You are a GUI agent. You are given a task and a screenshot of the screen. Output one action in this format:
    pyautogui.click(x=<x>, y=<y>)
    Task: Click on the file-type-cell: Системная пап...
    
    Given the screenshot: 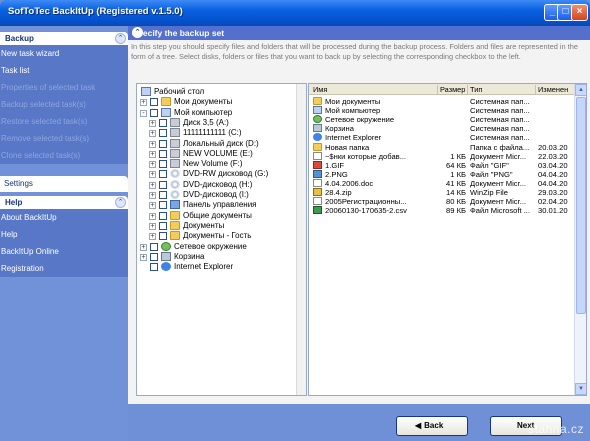 What is the action you would take?
    pyautogui.click(x=500, y=120)
    